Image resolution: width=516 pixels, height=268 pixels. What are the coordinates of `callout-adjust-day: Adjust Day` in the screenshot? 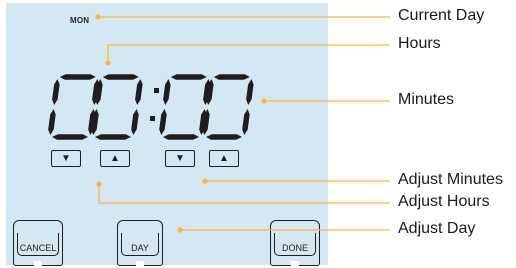 It's located at (437, 228).